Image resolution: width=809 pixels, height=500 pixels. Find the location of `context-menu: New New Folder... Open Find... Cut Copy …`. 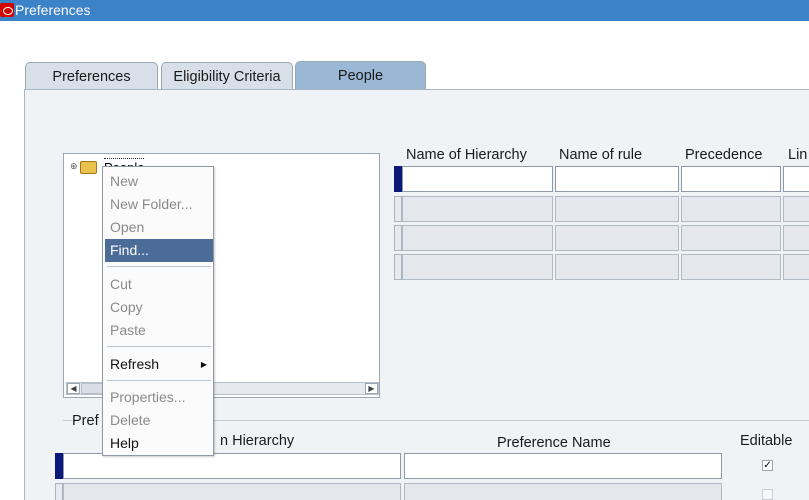

context-menu: New New Folder... Open Find... Cut Copy … is located at coordinates (158, 311).